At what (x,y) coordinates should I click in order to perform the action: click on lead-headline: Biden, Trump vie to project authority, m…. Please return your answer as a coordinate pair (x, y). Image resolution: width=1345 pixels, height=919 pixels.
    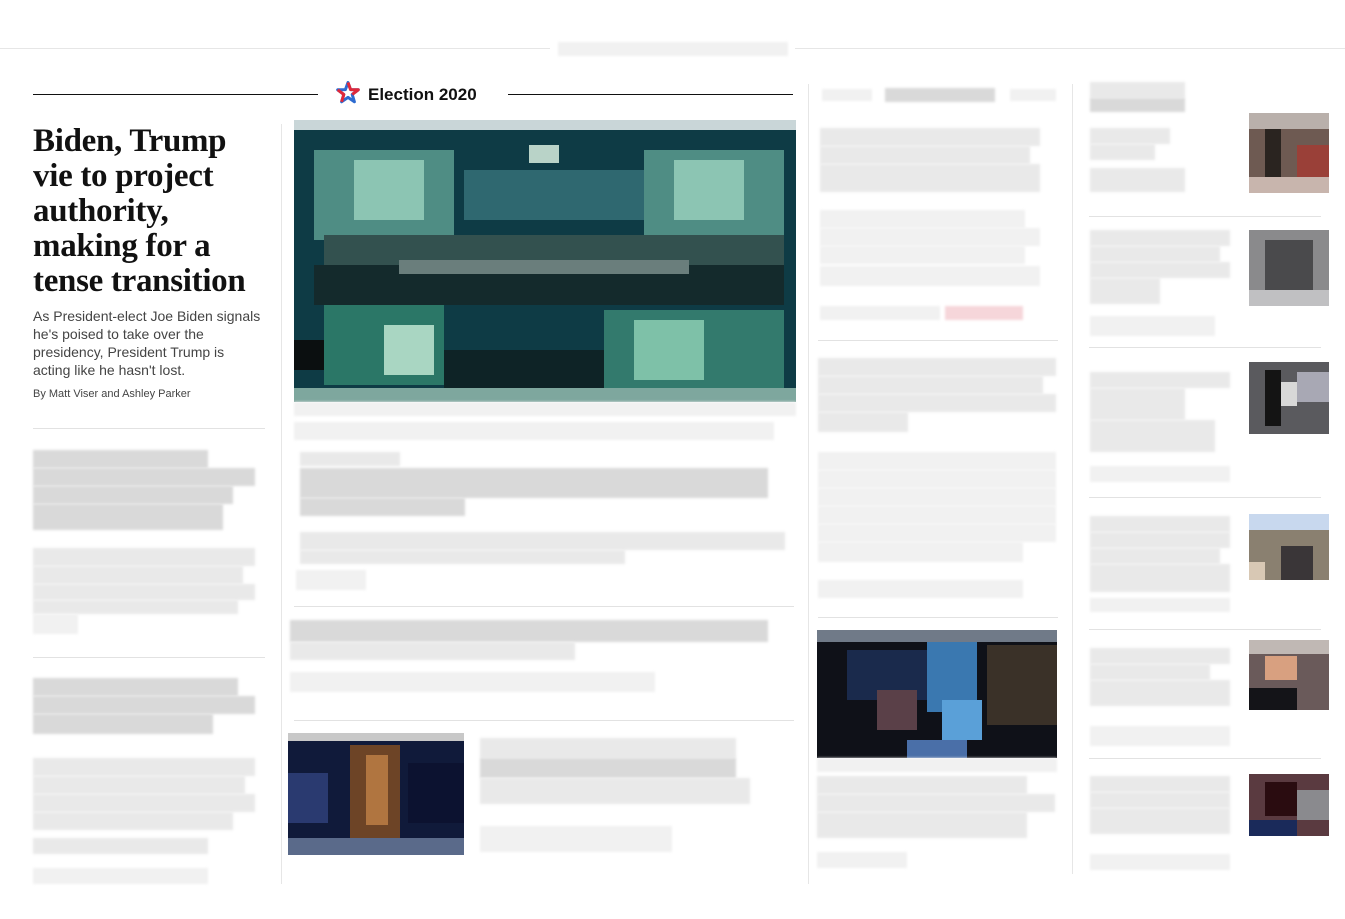
    Looking at the image, I should click on (153, 211).